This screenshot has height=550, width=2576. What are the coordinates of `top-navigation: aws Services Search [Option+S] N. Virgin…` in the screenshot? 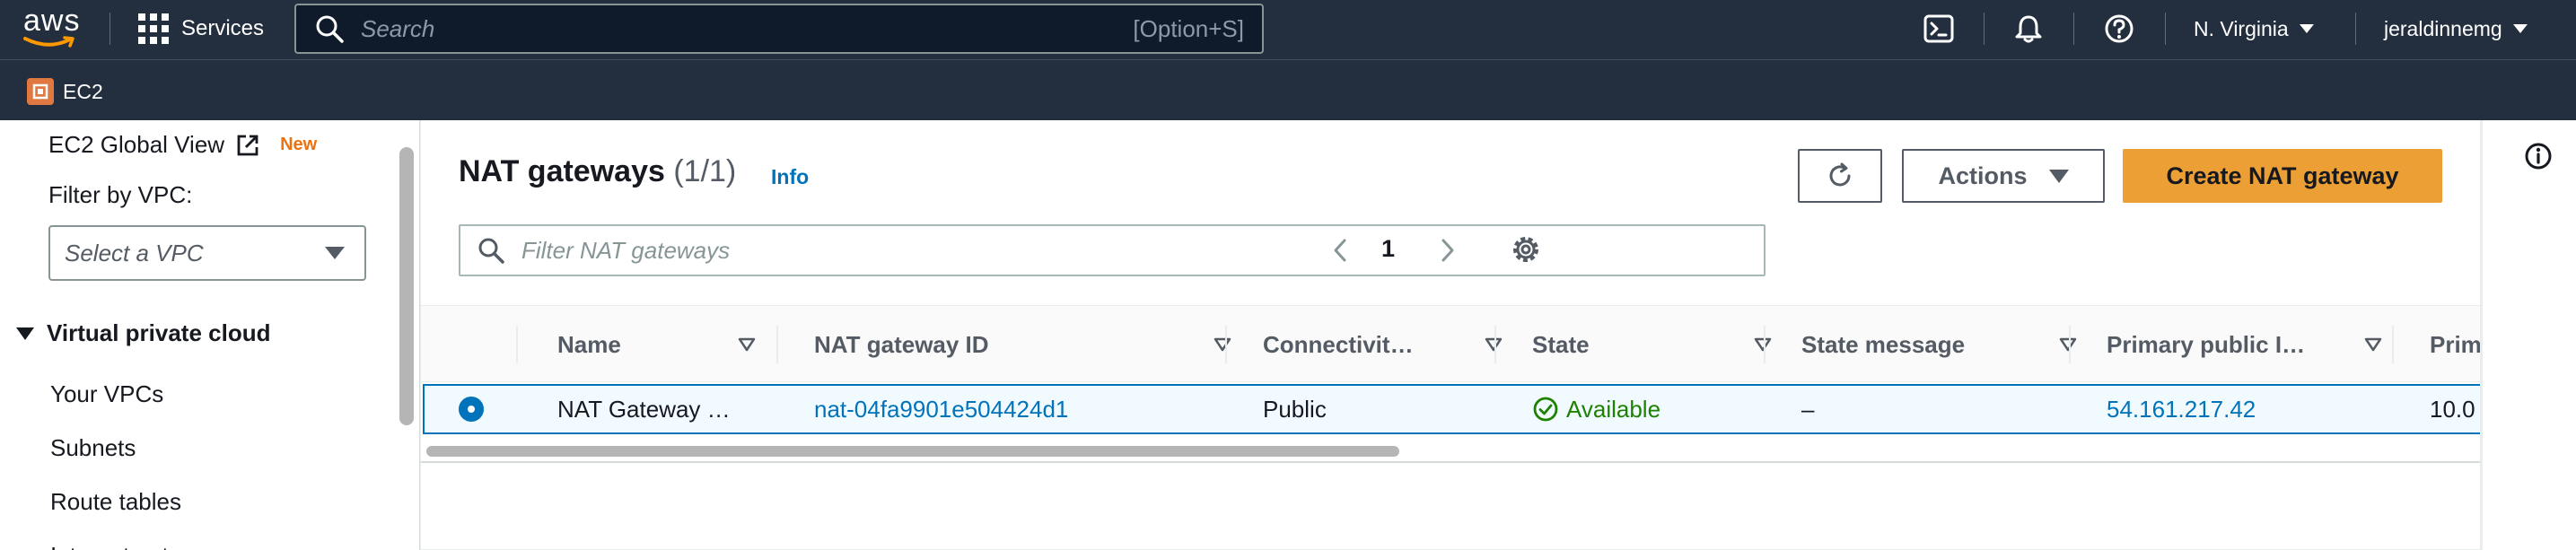 It's located at (1288, 29).